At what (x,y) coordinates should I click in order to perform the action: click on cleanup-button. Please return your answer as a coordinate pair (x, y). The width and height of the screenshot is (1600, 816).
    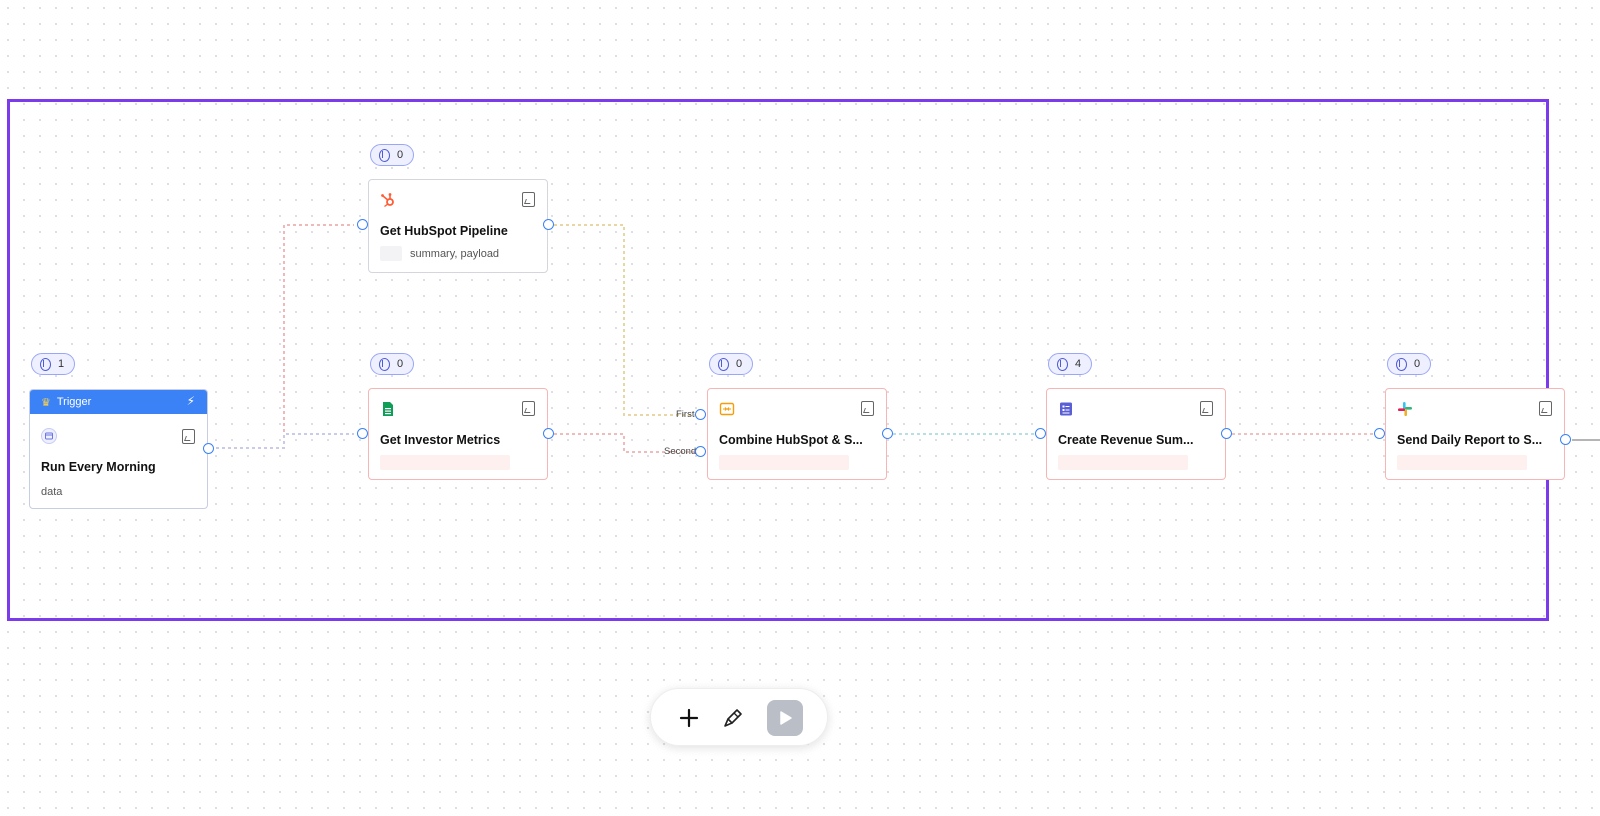
    Looking at the image, I should click on (733, 718).